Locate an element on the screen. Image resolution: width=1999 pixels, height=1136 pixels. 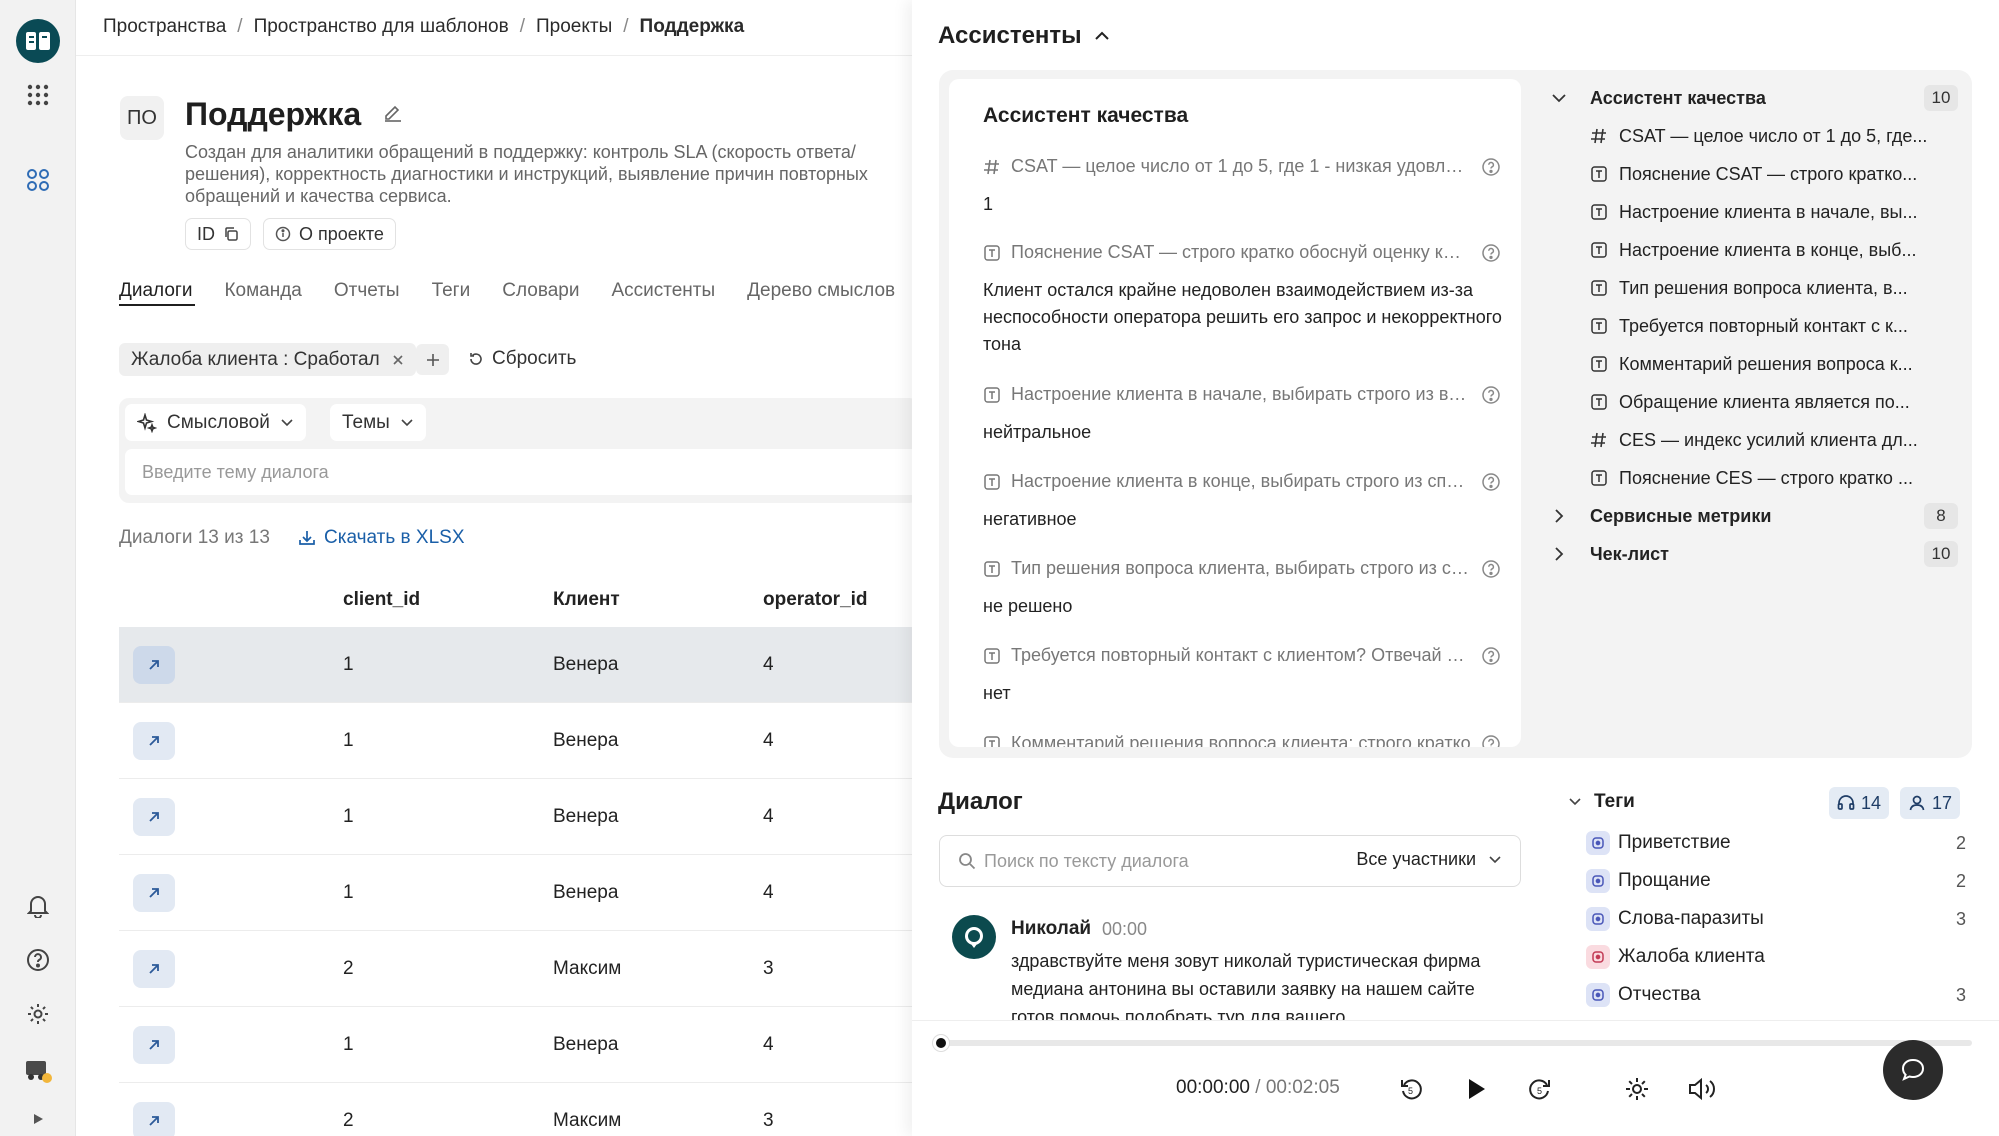
tree-group-label: Ассистент качества is located at coordinates (1678, 97).